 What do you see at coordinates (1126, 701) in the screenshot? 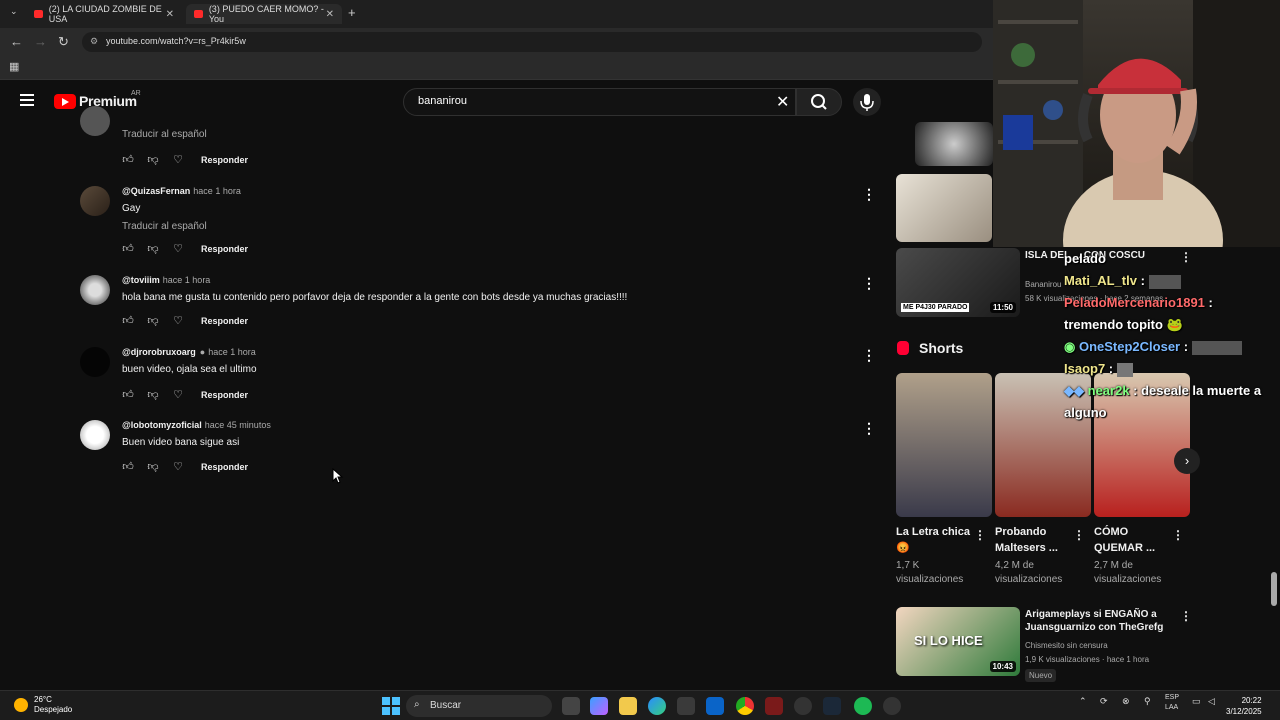
I see `tray-app-icon: ⊗` at bounding box center [1126, 701].